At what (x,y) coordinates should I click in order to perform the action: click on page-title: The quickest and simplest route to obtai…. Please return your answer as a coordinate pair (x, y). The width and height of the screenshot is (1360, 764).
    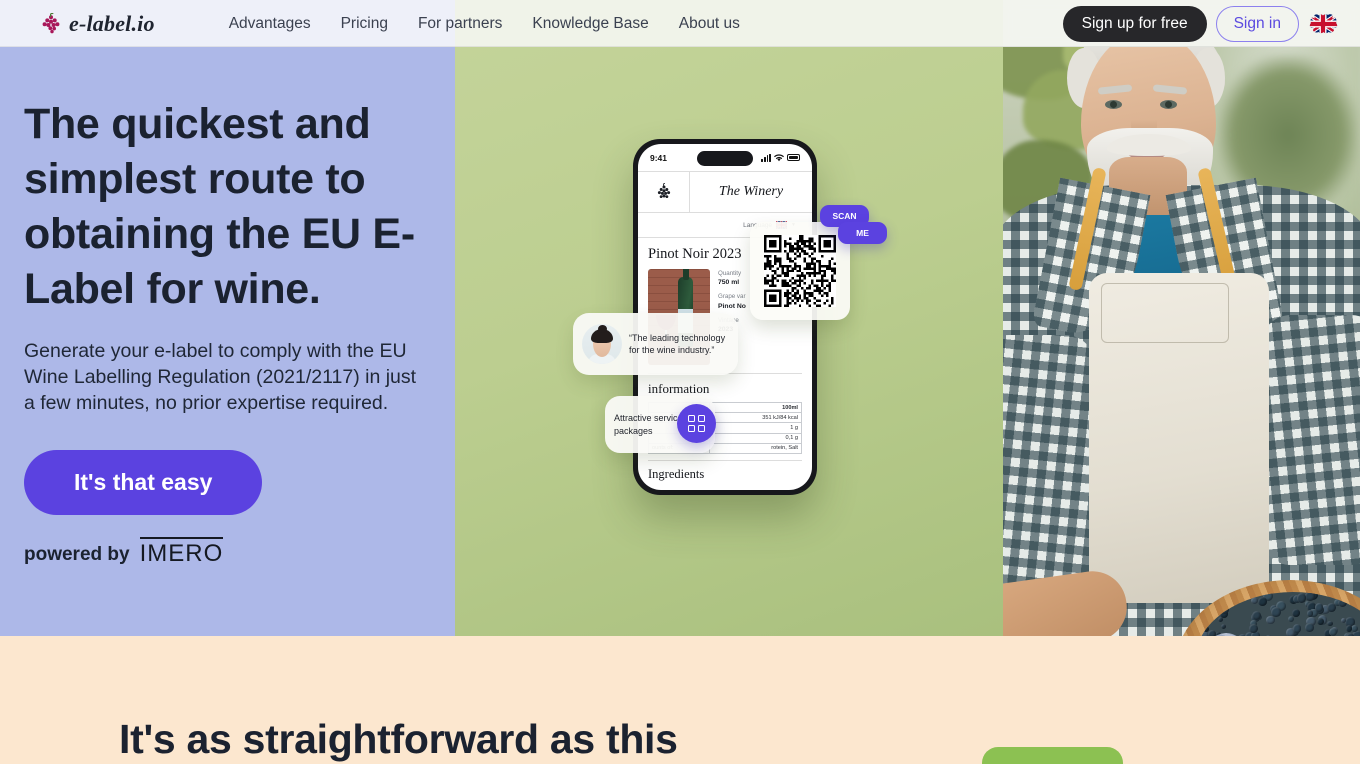
    Looking at the image, I should click on (219, 207).